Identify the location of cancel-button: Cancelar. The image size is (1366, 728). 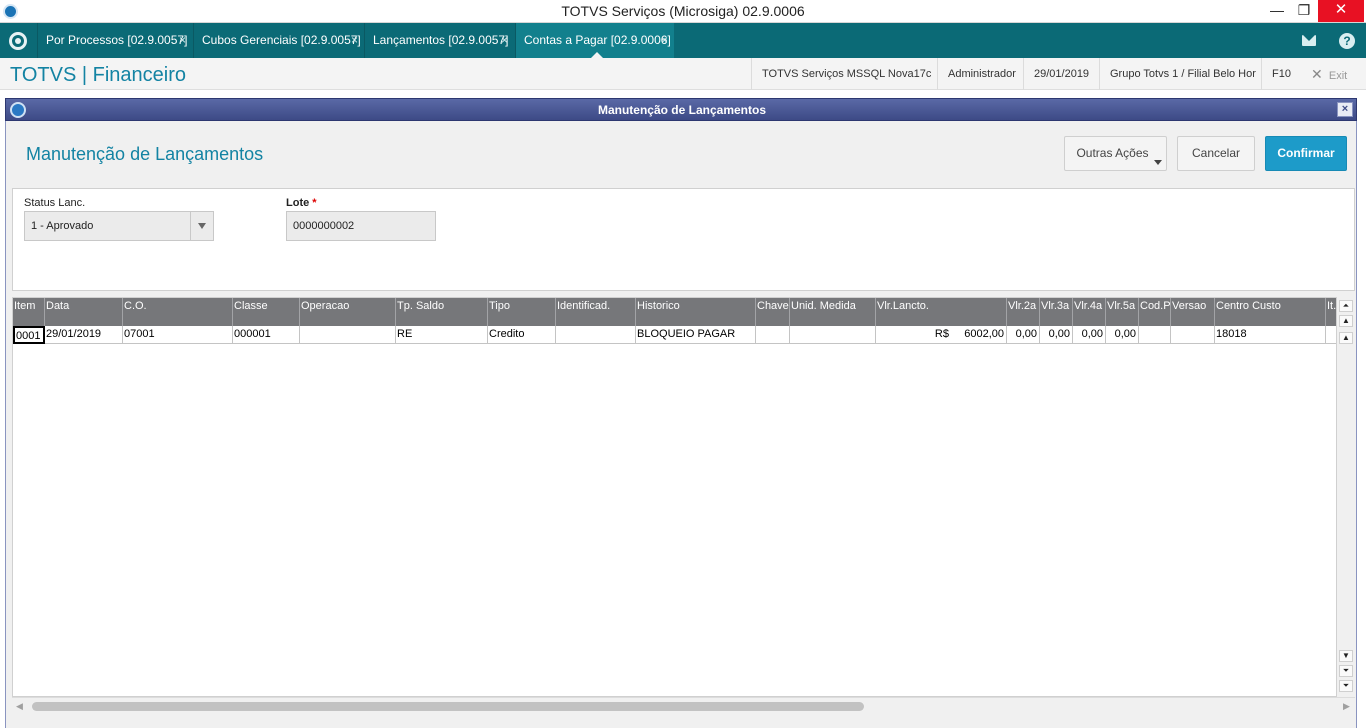
(1216, 153).